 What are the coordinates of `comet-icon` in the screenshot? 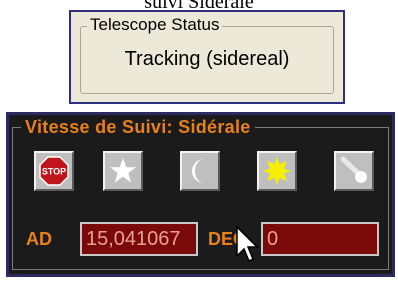 It's located at (353, 169).